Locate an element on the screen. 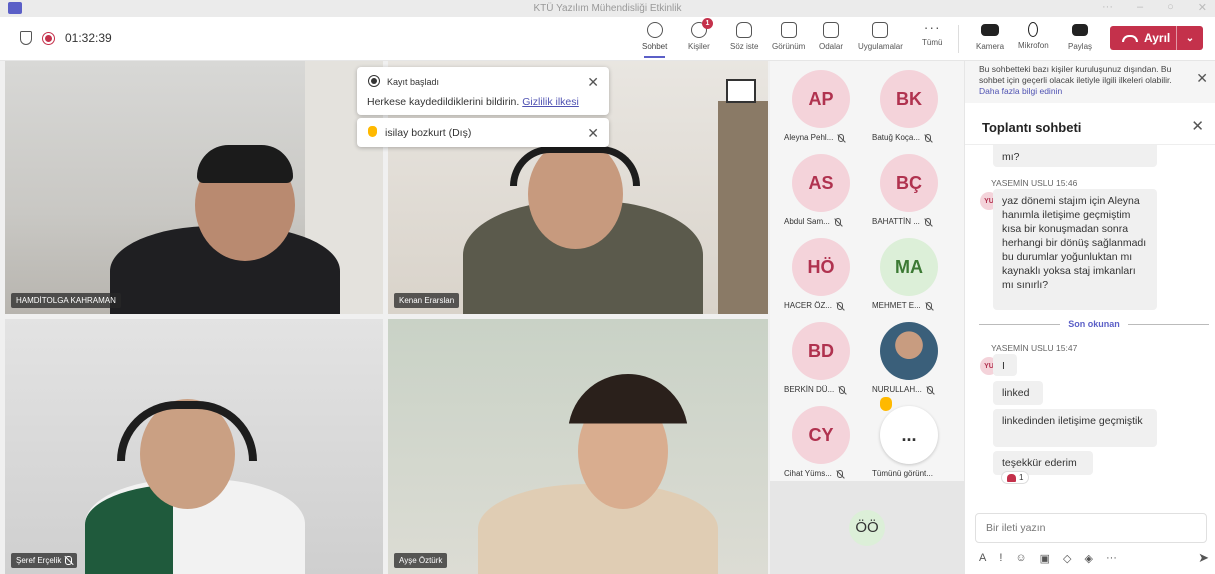 The height and width of the screenshot is (574, 1215). share-button: Paylaş is located at coordinates (1080, 36).